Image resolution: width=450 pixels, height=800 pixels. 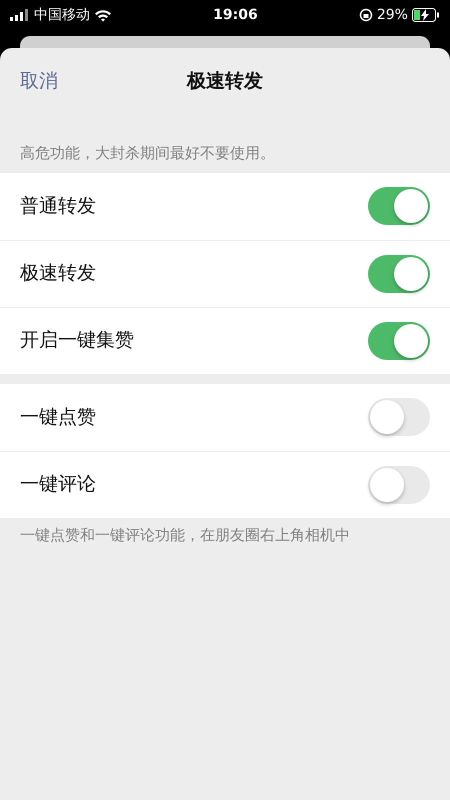 What do you see at coordinates (77, 341) in the screenshot?
I see `setting-label: 开启一键集赞` at bounding box center [77, 341].